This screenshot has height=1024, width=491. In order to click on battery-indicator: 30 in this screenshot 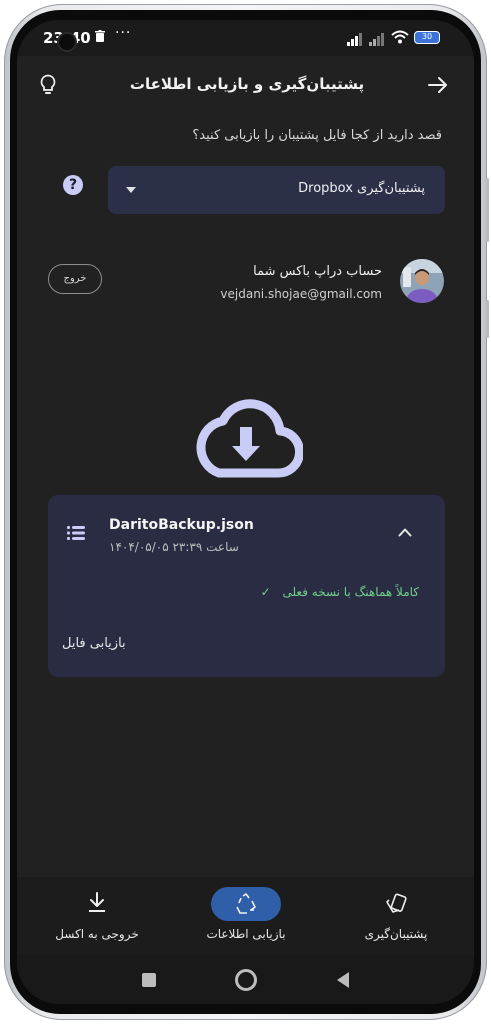, I will do `click(427, 37)`.